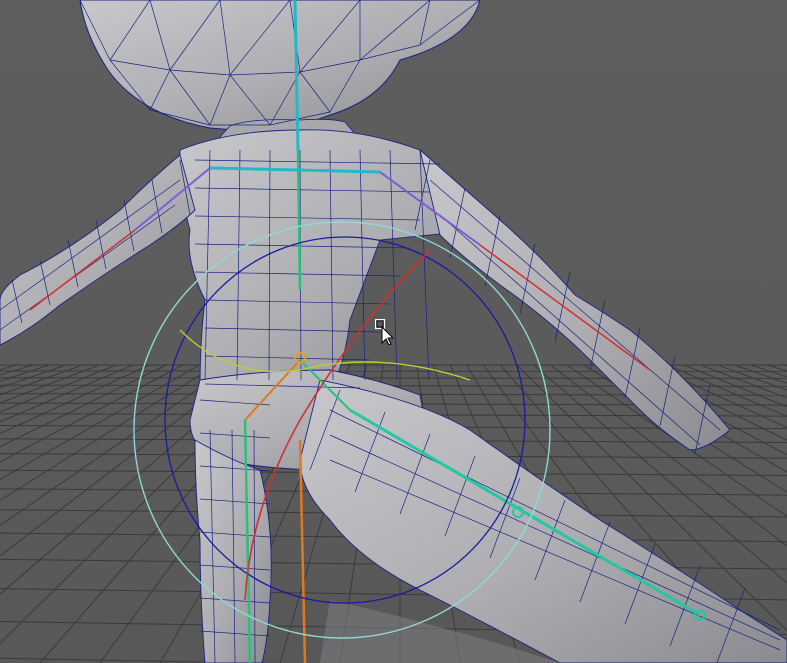 The width and height of the screenshot is (787, 663). I want to click on right-forearm-joint, so click(565, 307).